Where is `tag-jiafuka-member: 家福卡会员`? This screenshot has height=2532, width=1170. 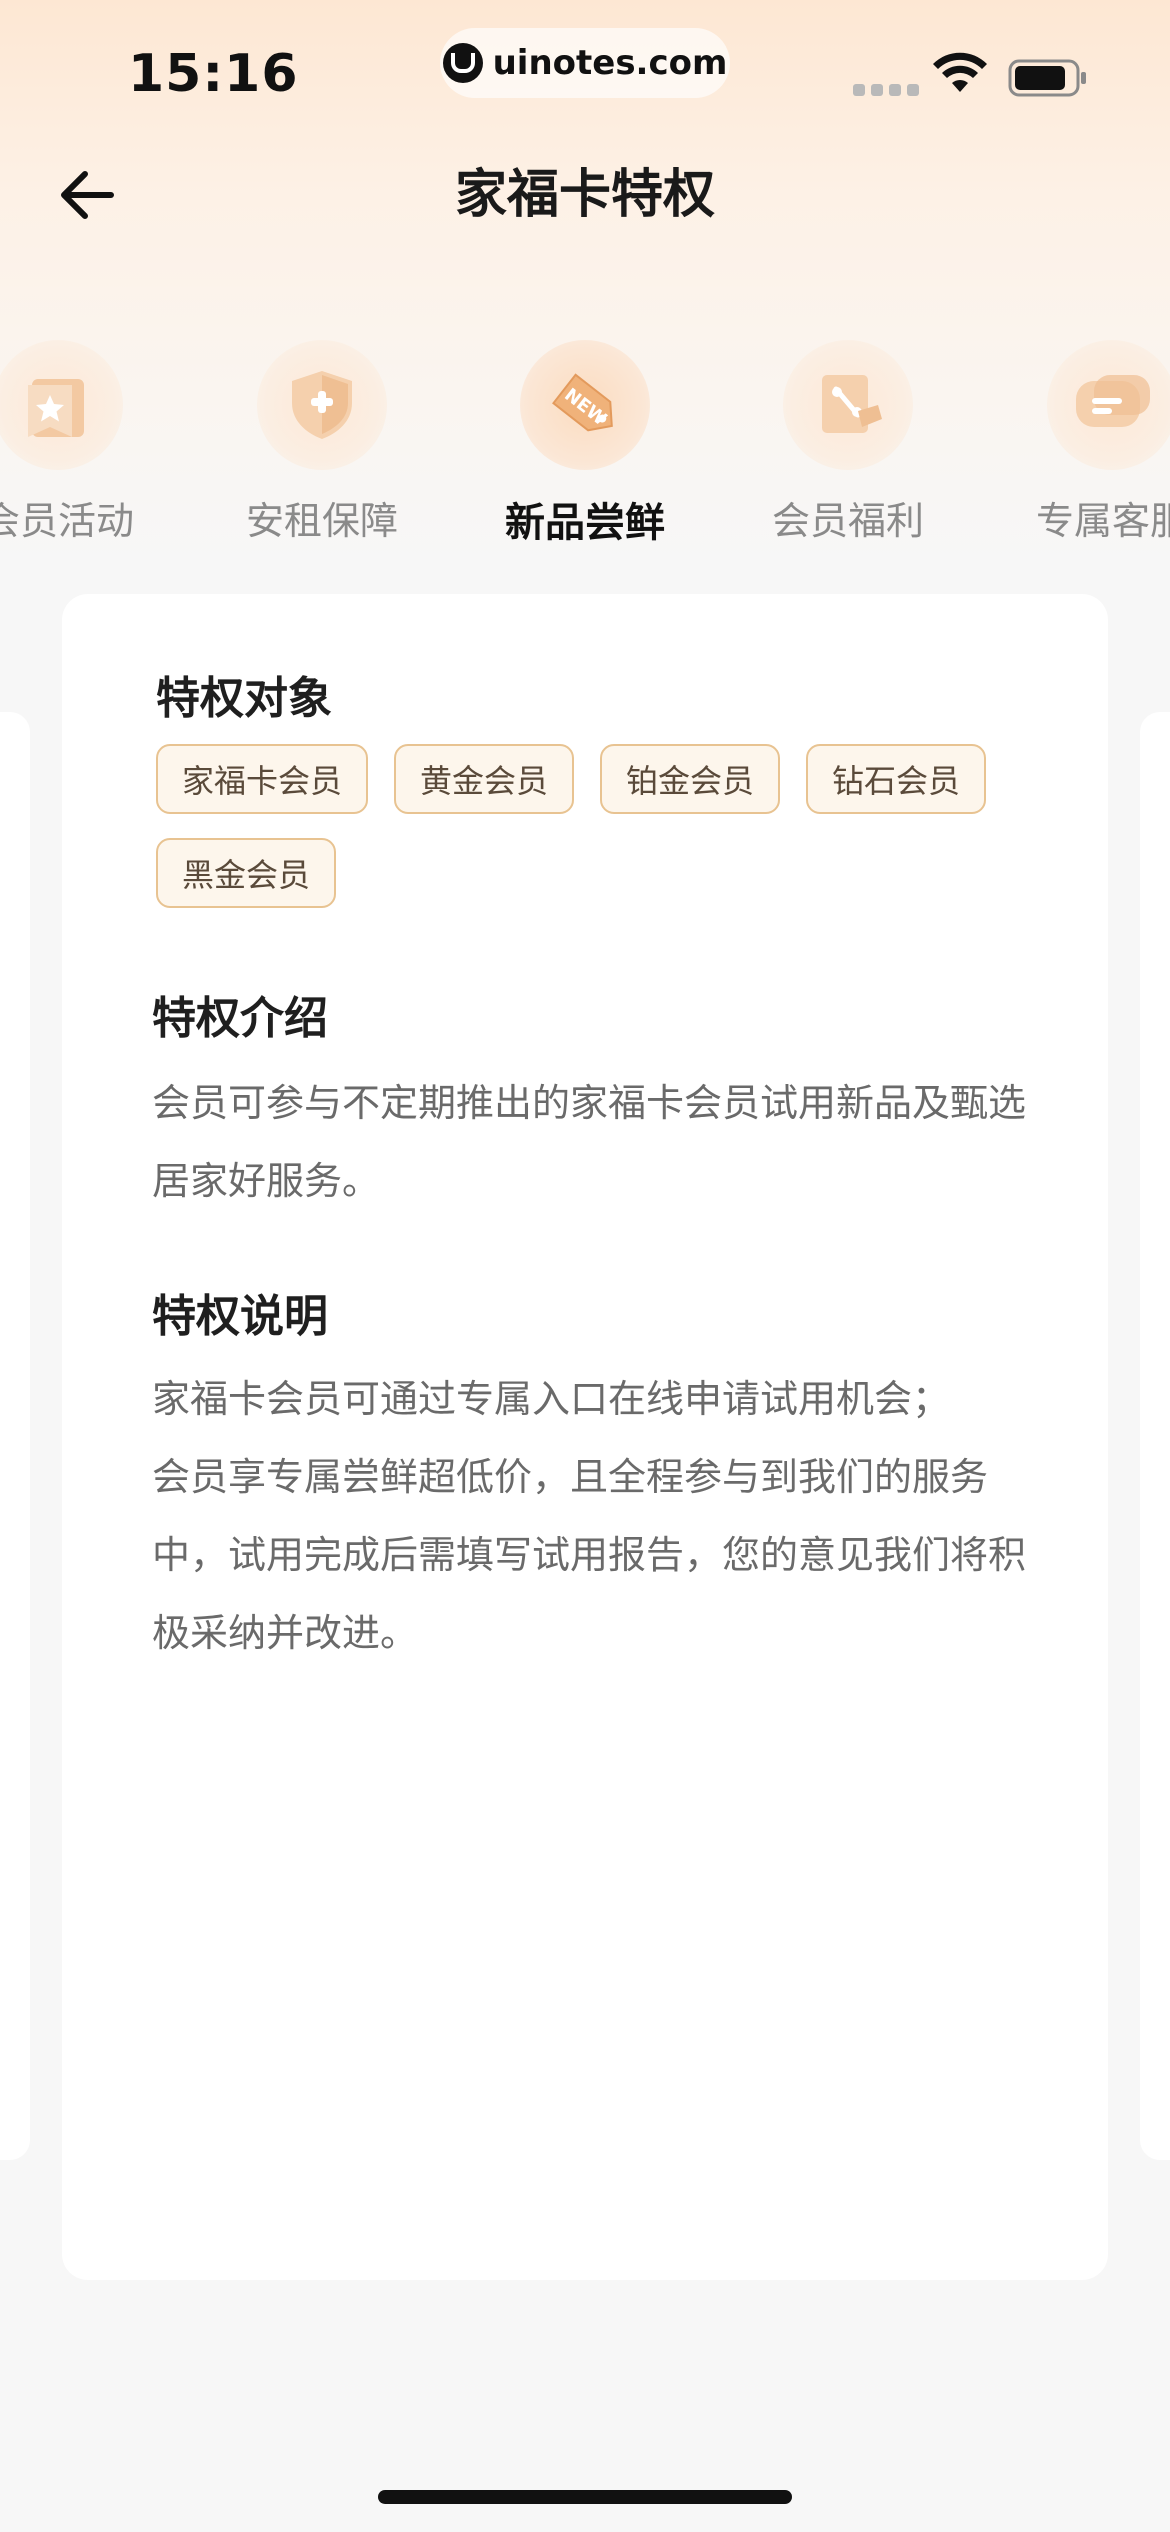 tag-jiafuka-member: 家福卡会员 is located at coordinates (262, 779).